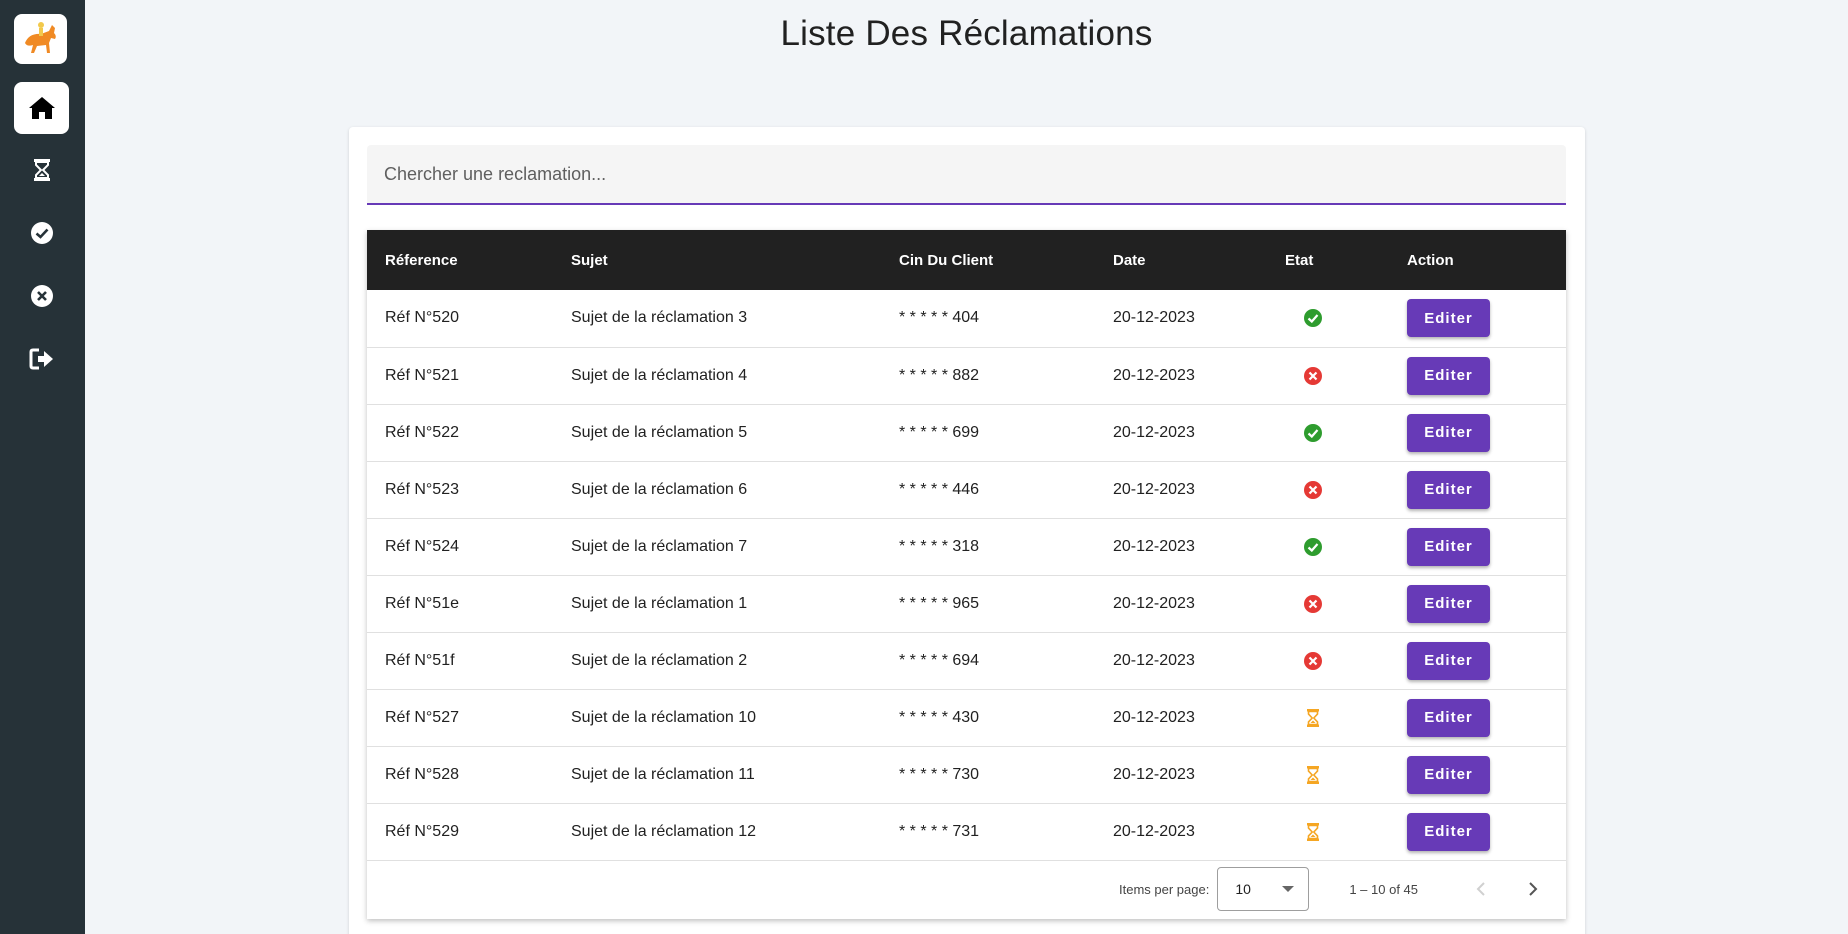 The width and height of the screenshot is (1848, 934). Describe the element at coordinates (1243, 889) in the screenshot. I see `page-size-value: 10` at that location.